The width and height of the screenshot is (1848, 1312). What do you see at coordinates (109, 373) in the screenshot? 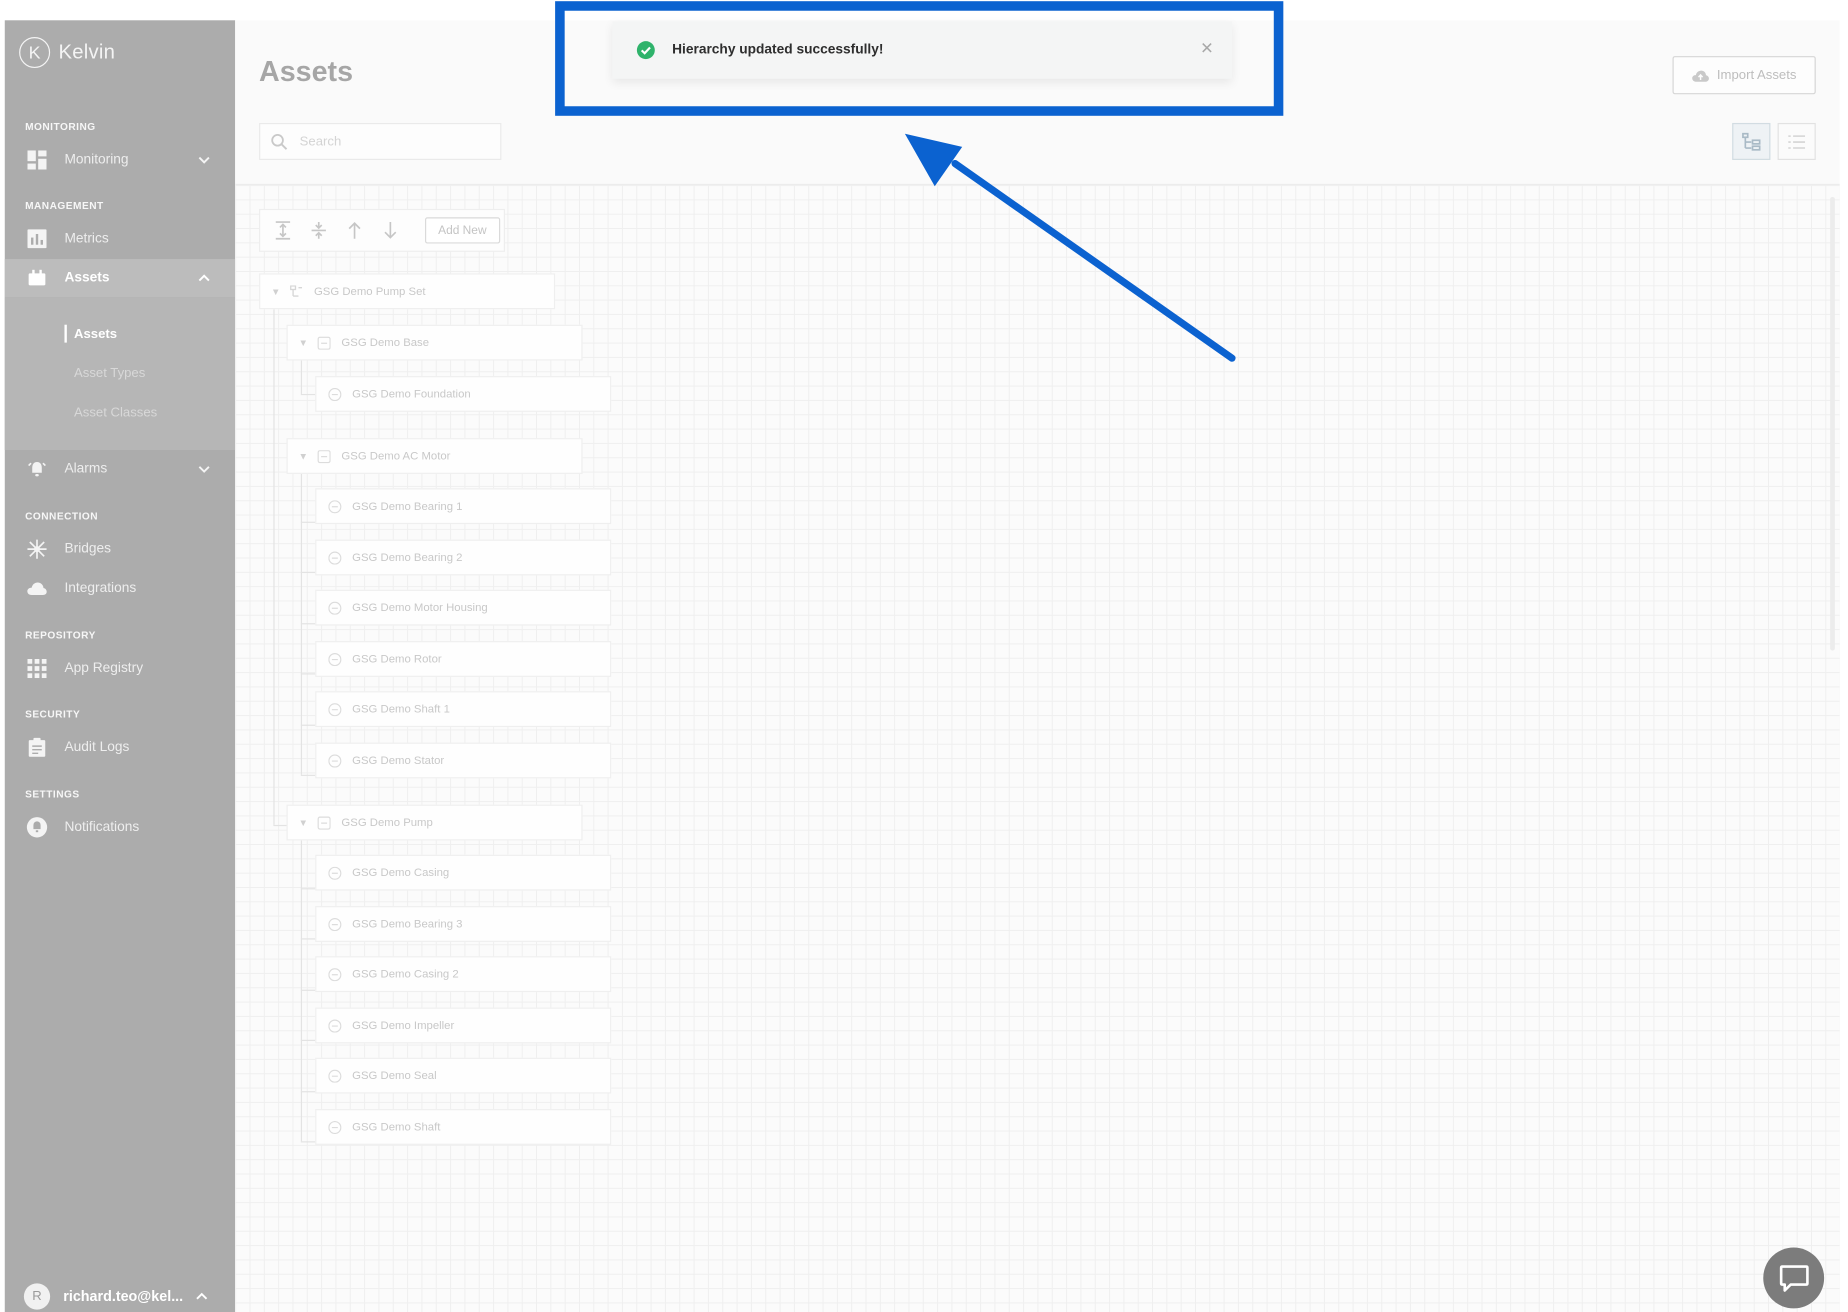
I see `submenu-item-asset-types: Asset Types` at bounding box center [109, 373].